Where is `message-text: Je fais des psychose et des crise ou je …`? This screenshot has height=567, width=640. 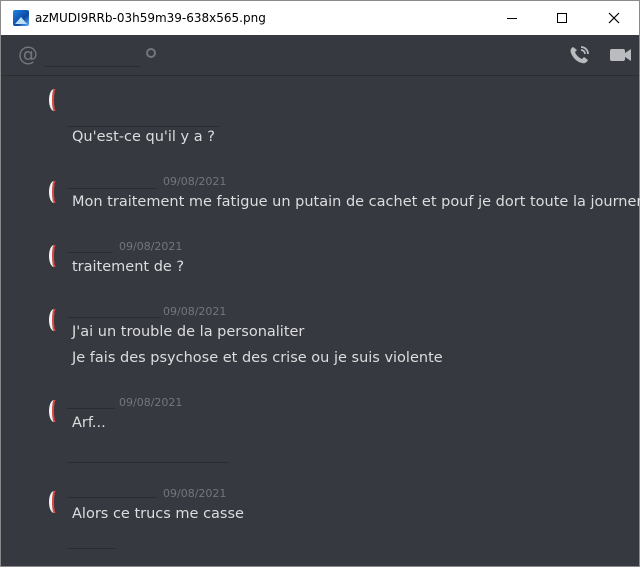
message-text: Je fais des psychose et des crise ou je … is located at coordinates (257, 358).